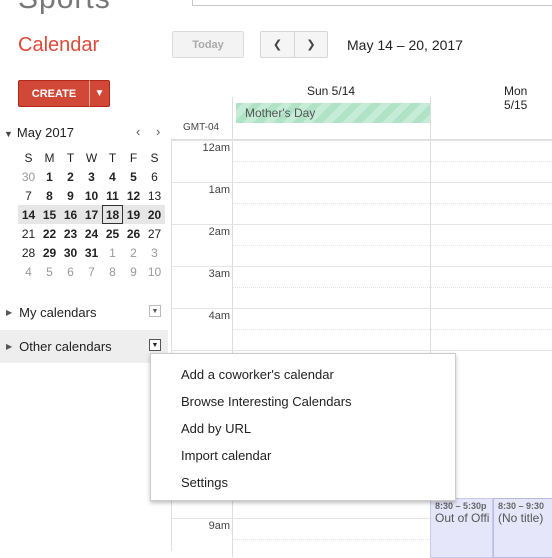 This screenshot has width=552, height=558. I want to click on mini-calendar-month: May 2017, so click(45, 132).